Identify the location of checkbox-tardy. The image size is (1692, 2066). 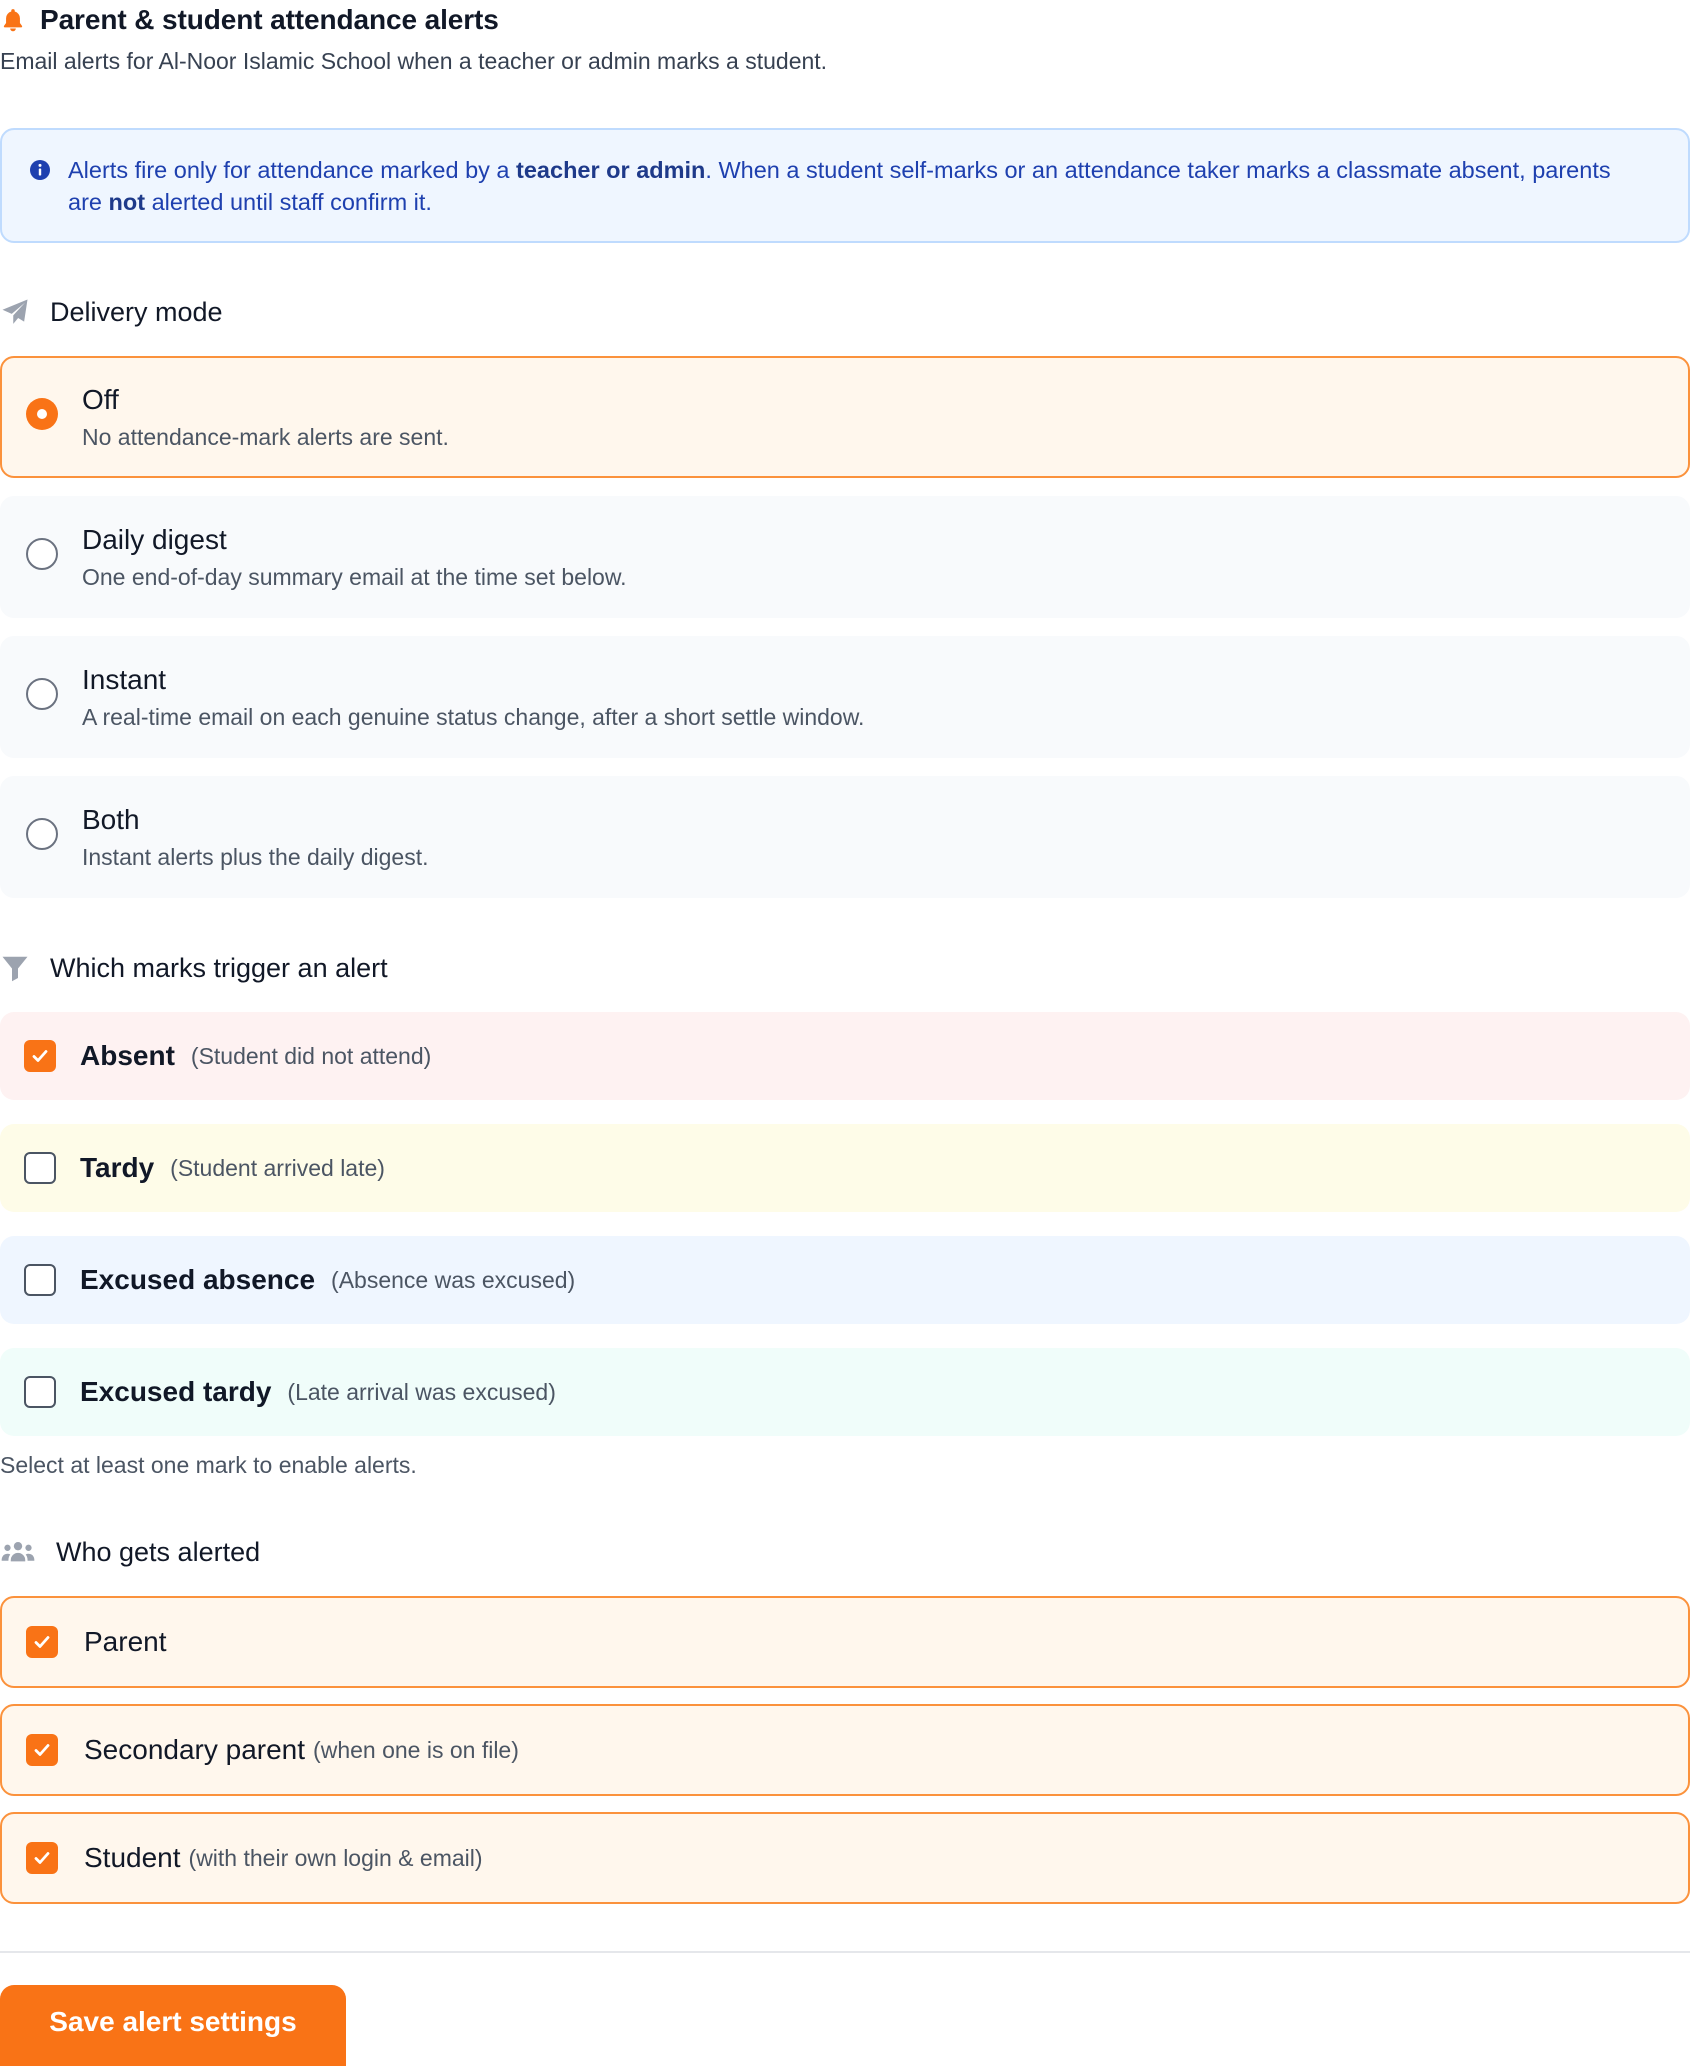
(40, 1168).